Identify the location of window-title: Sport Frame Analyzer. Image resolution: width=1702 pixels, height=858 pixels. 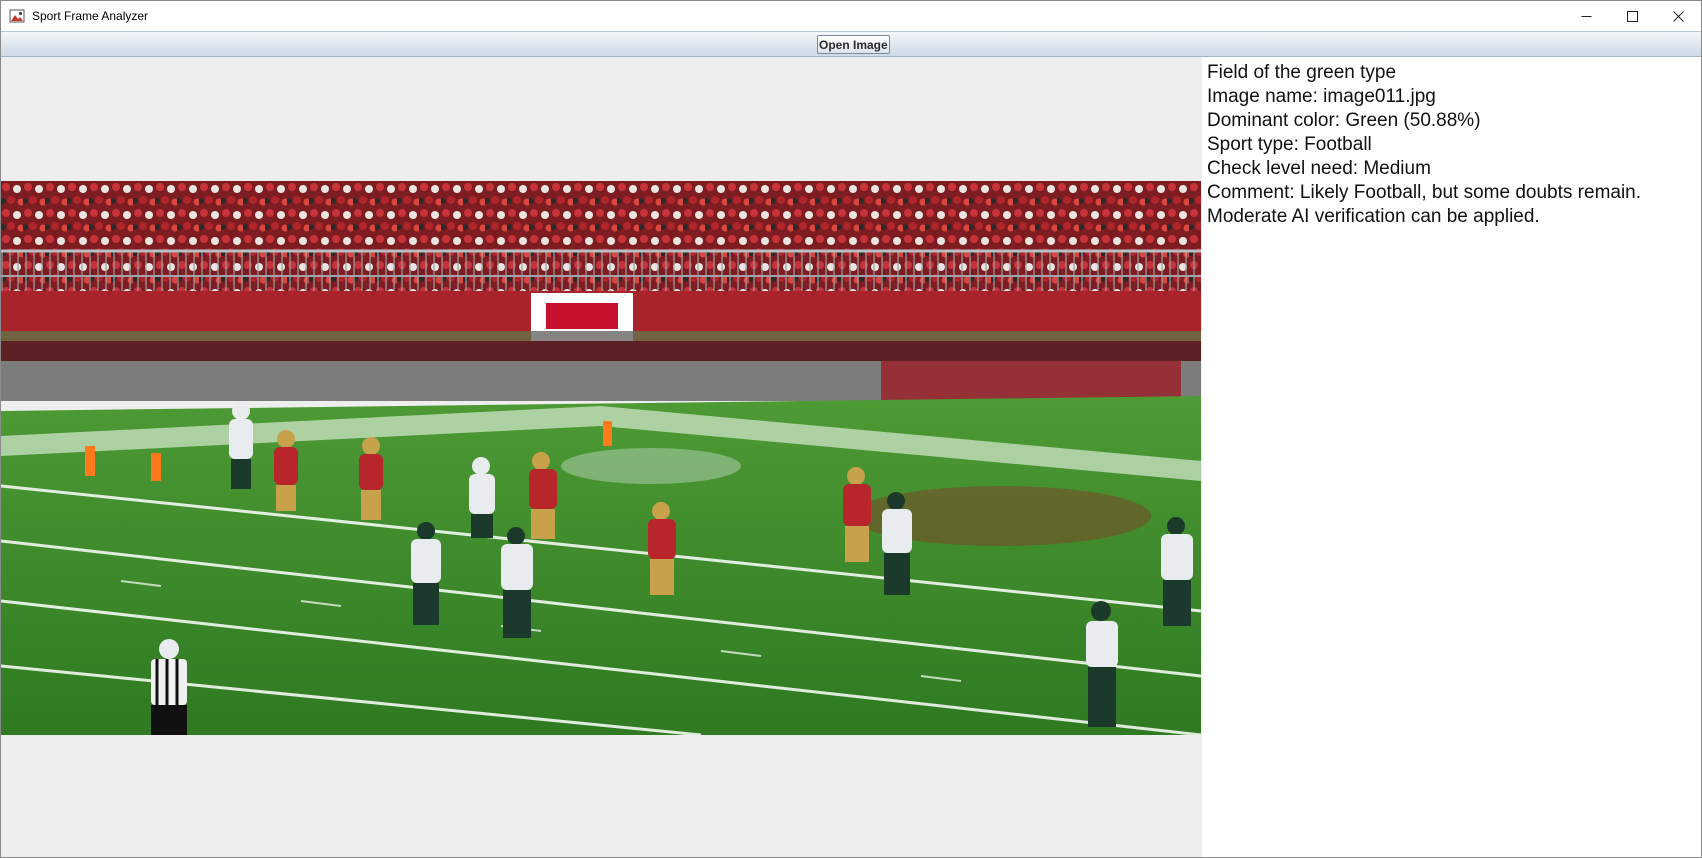
(90, 16).